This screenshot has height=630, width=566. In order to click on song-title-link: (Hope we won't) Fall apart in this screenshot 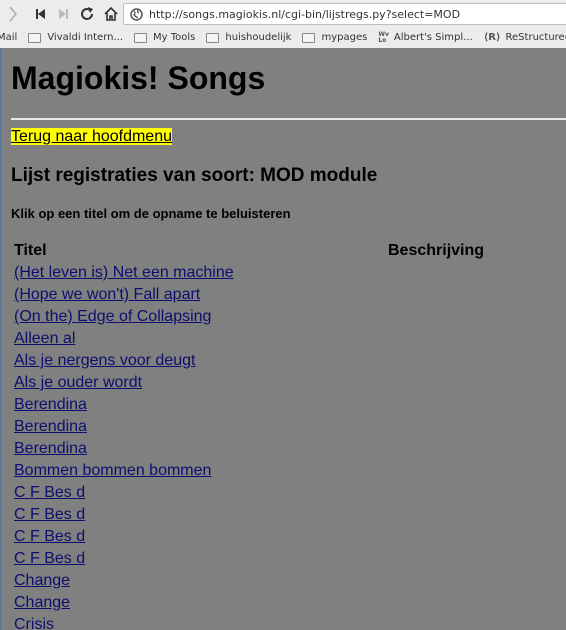, I will do `click(107, 294)`.